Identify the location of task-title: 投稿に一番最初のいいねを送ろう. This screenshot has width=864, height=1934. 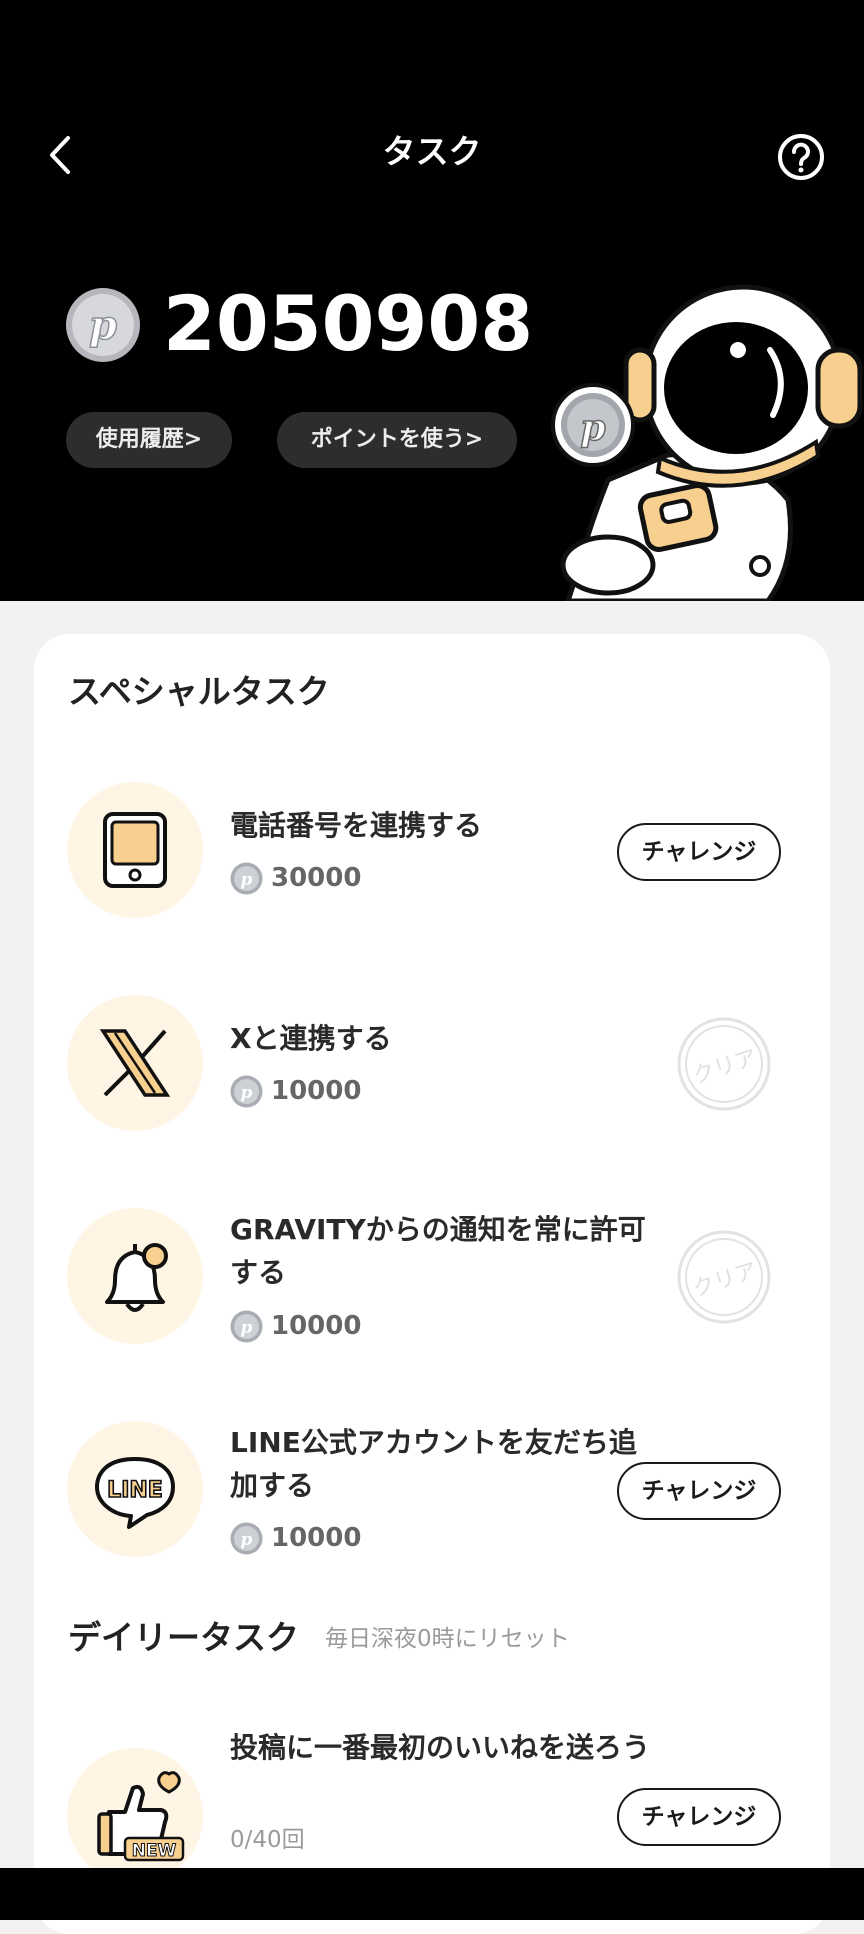
(440, 1747).